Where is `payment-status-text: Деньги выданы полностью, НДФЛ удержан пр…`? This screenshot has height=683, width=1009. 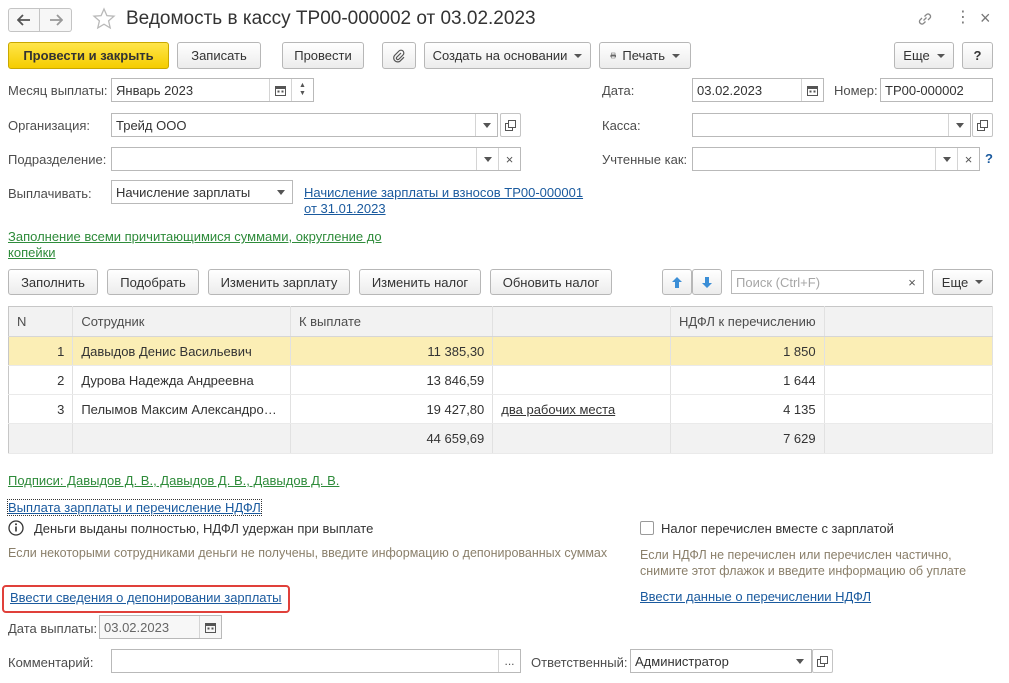
payment-status-text: Деньги выданы полностью, НДФЛ удержан пр… is located at coordinates (204, 528).